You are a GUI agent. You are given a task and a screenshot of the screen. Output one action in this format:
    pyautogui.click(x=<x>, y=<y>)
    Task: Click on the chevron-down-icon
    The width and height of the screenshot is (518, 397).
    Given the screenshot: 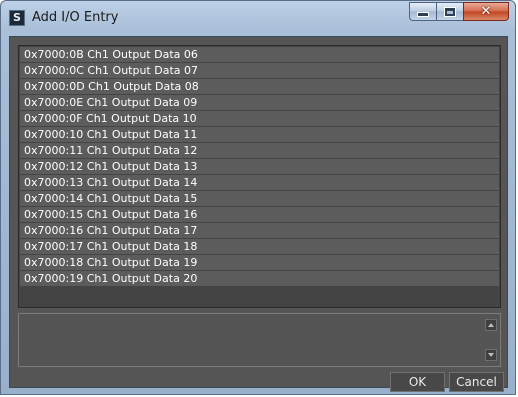 What is the action you would take?
    pyautogui.click(x=491, y=355)
    